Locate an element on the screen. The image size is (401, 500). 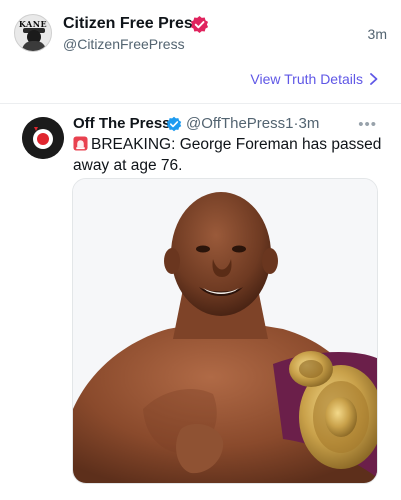
embed-handle-time: @OffThePress1·3m is located at coordinates (252, 123).